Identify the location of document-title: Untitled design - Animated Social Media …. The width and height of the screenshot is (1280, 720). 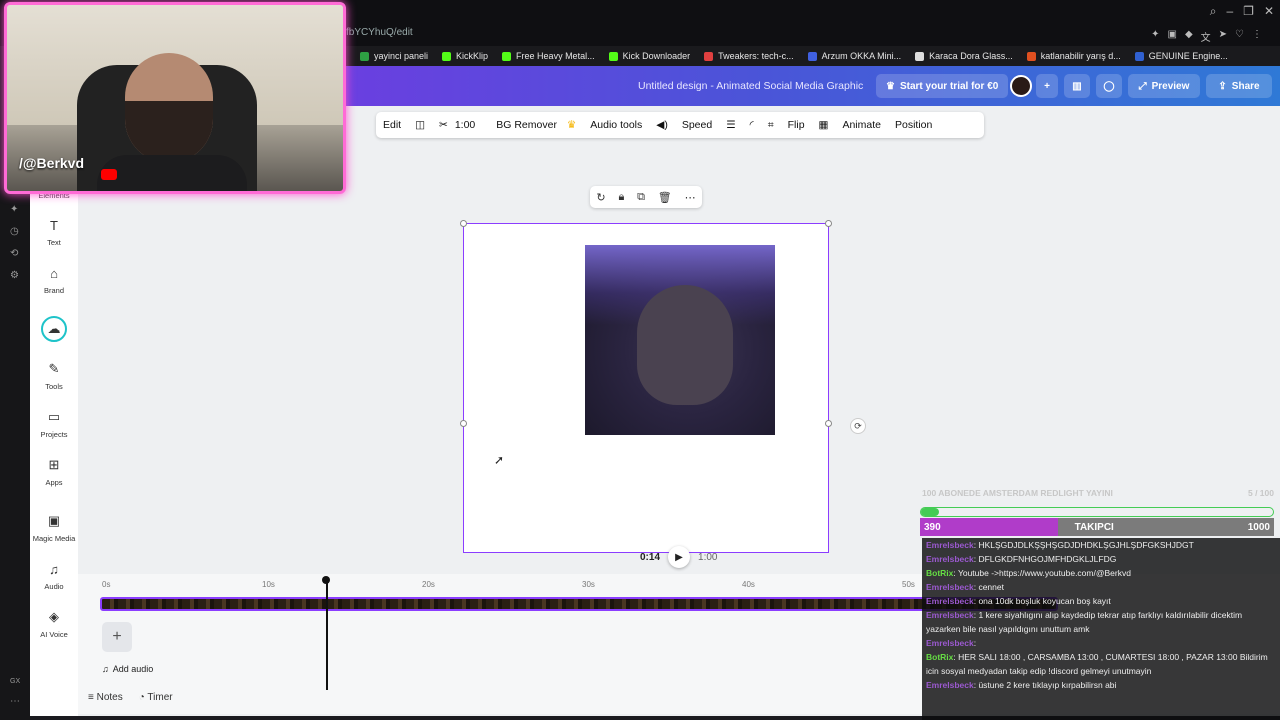
(750, 86).